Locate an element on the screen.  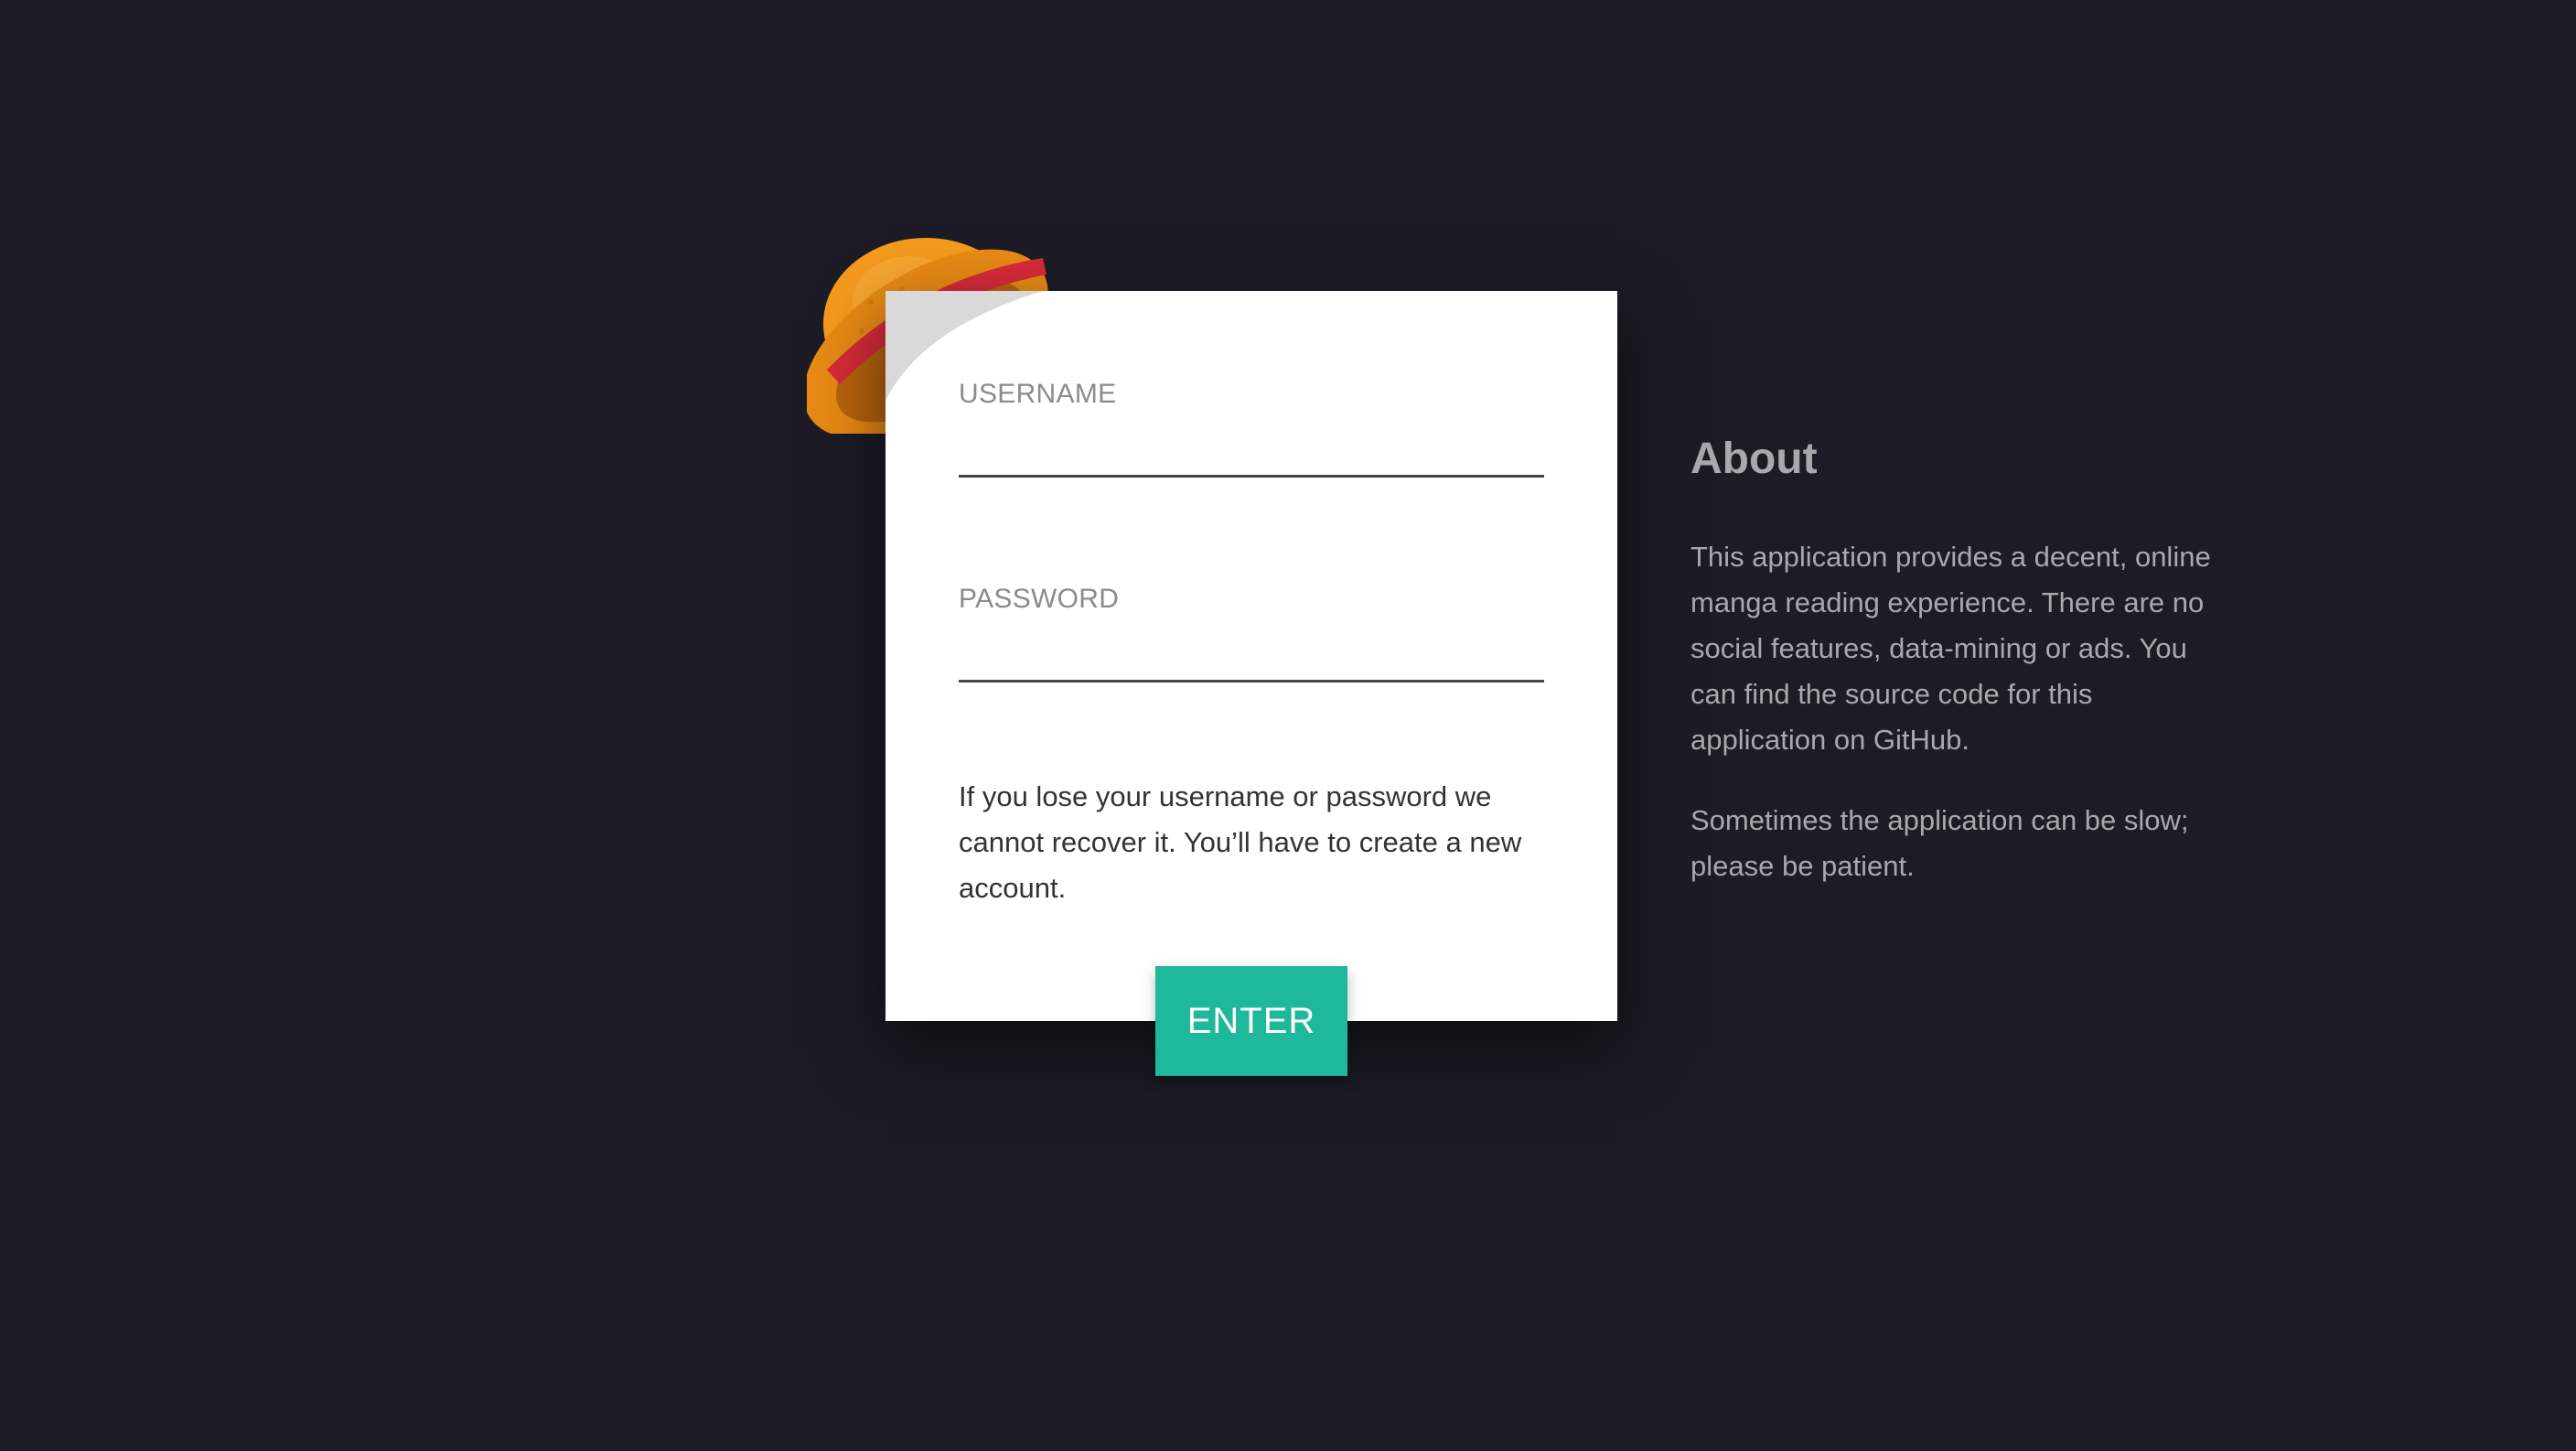
password-input is located at coordinates (1251, 655).